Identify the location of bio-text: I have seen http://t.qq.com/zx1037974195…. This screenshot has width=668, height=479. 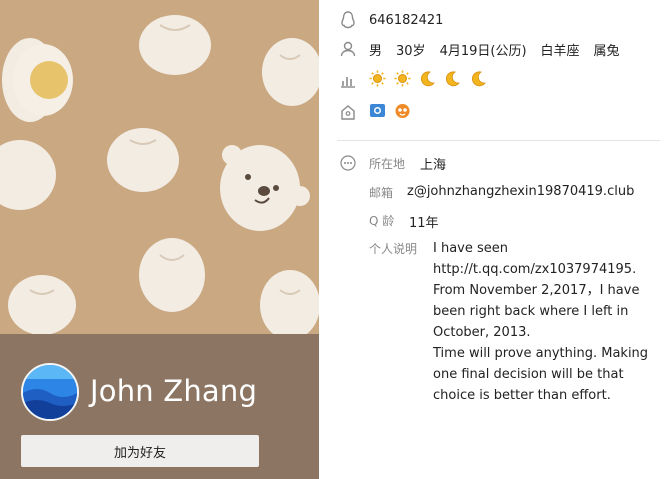
(549, 322).